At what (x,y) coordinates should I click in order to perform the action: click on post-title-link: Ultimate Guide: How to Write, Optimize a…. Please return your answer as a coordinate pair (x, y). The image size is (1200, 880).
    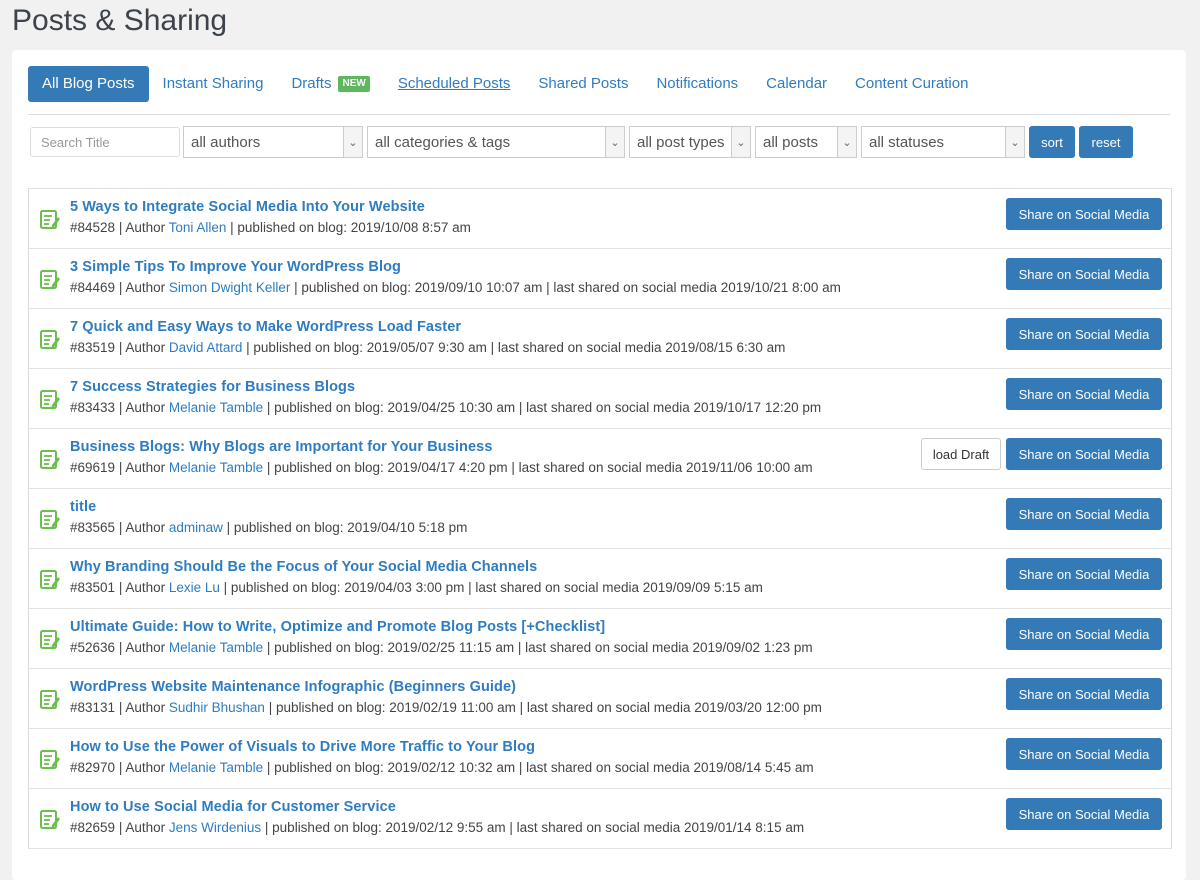
    Looking at the image, I should click on (337, 627).